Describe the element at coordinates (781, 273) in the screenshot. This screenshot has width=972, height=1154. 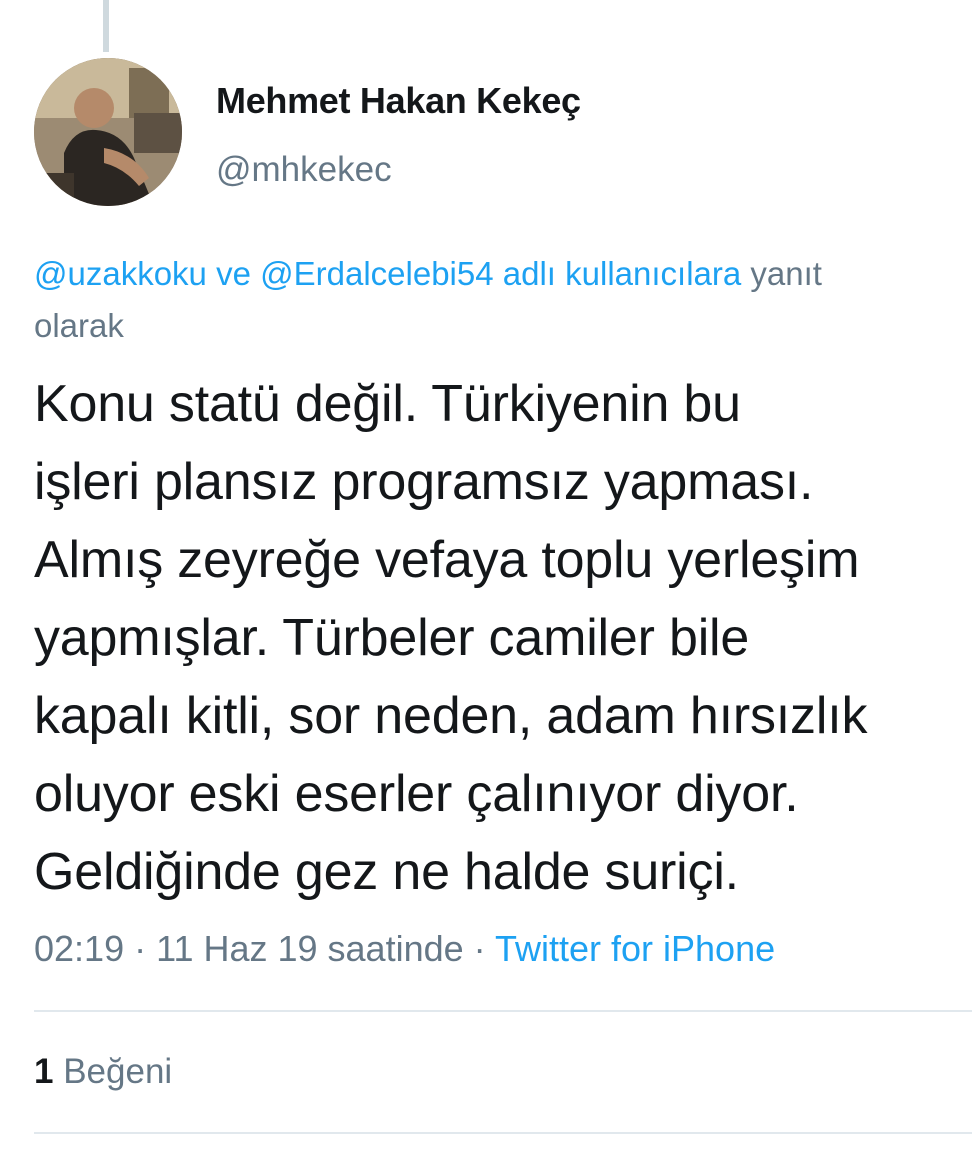
I see `reply-suffix-text: yanıt` at that location.